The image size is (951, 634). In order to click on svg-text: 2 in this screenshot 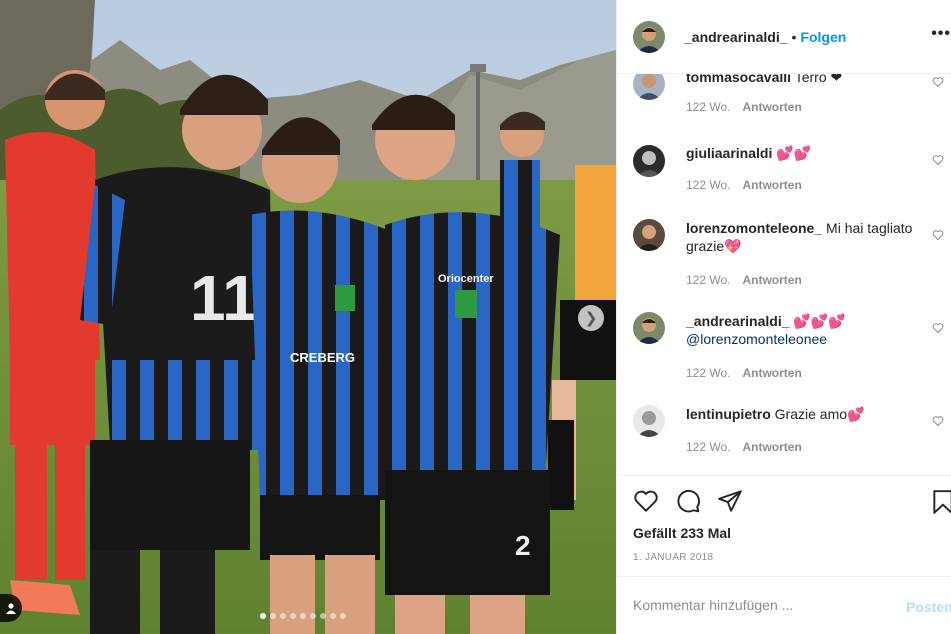, I will do `click(523, 545)`.